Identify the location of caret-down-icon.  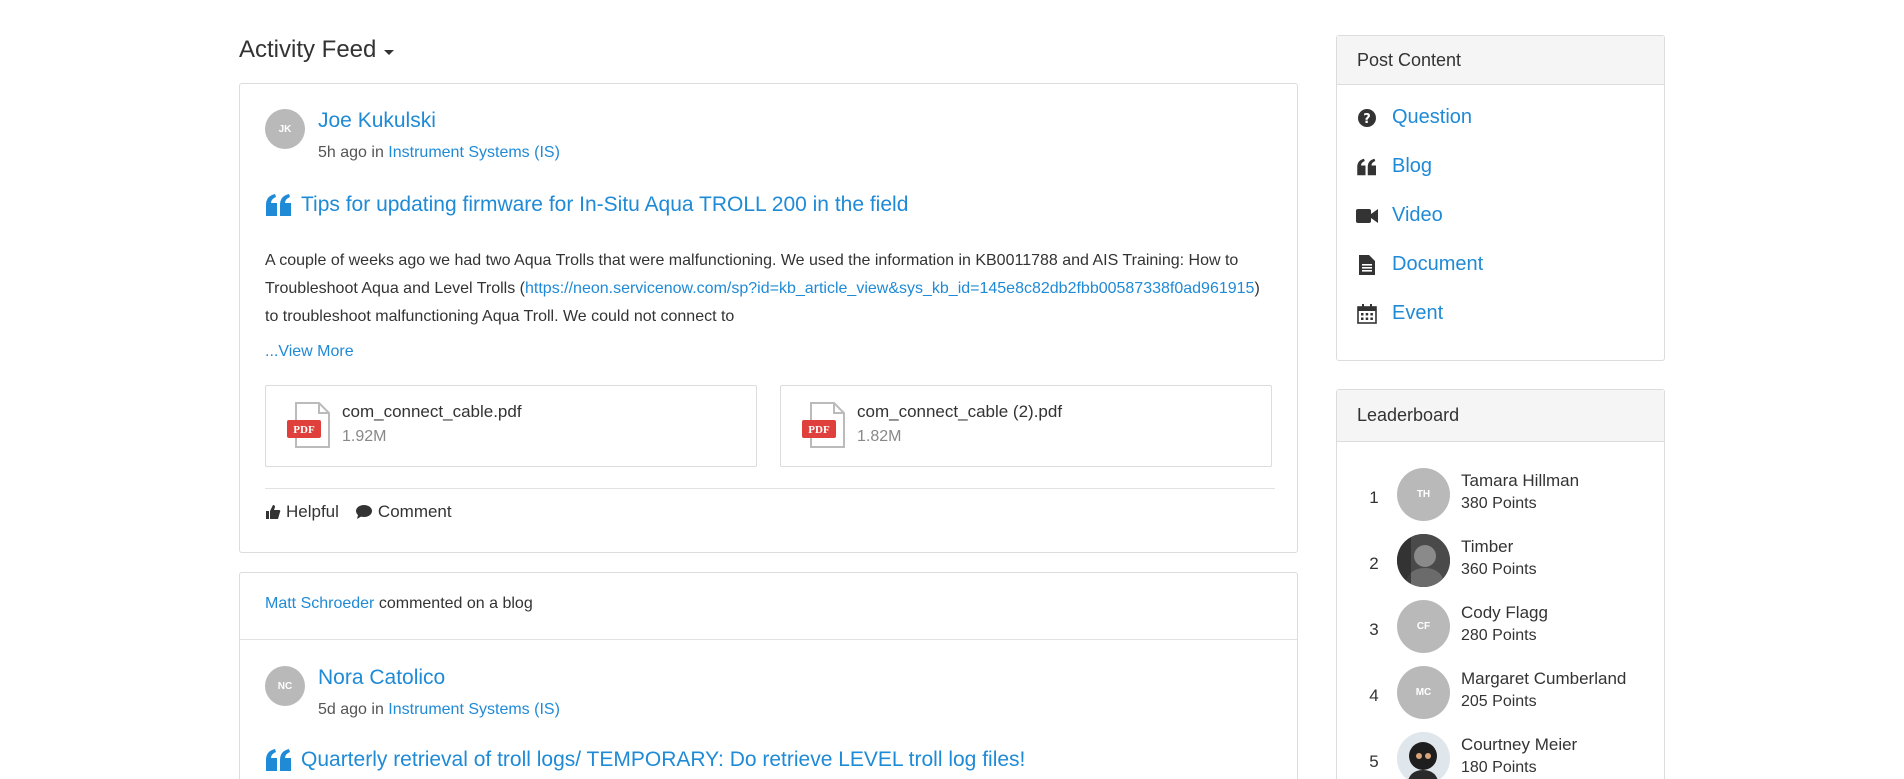
(389, 52).